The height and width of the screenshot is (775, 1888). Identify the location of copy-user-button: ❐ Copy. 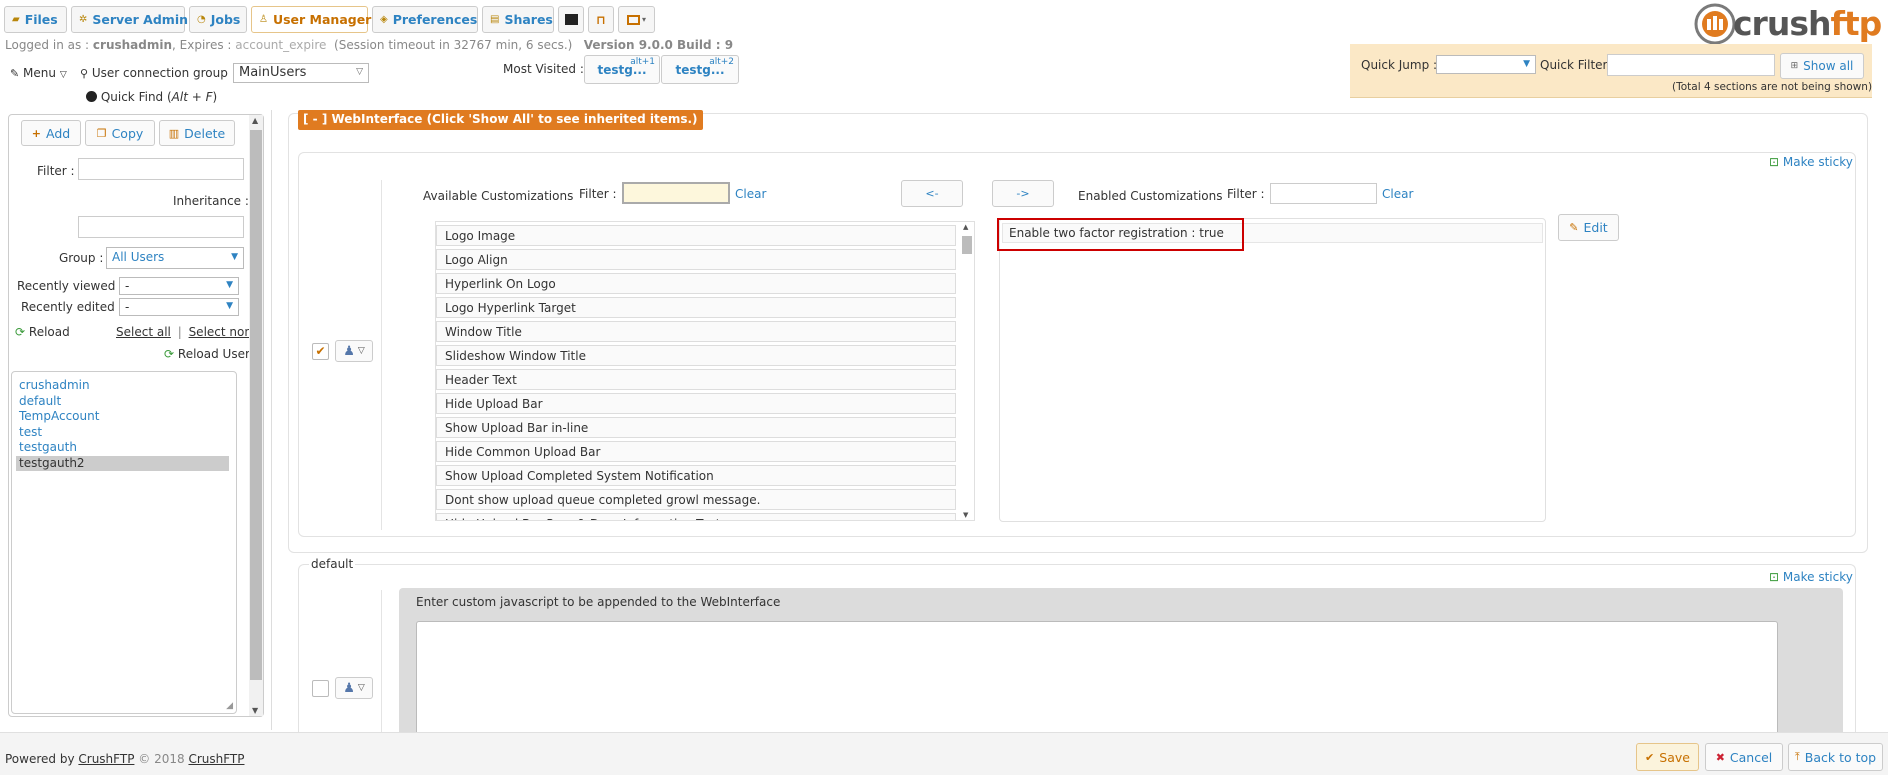
(120, 133).